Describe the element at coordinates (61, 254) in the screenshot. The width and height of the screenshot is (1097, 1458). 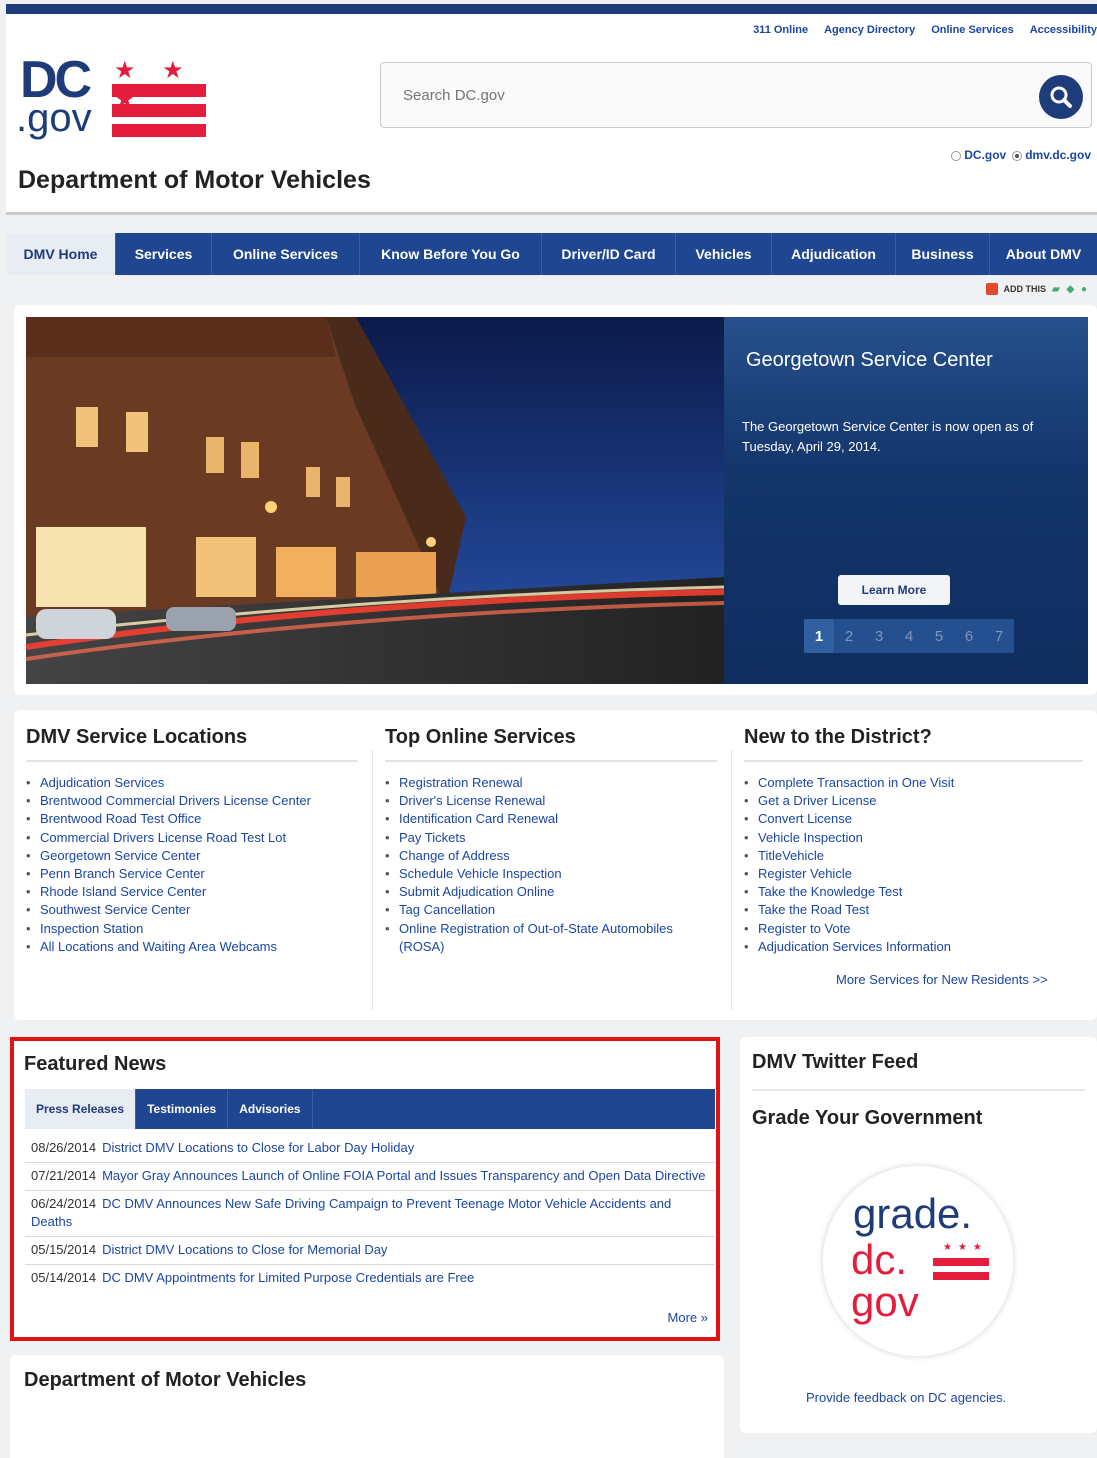
I see `nav-dmv-home: DMV Home` at that location.